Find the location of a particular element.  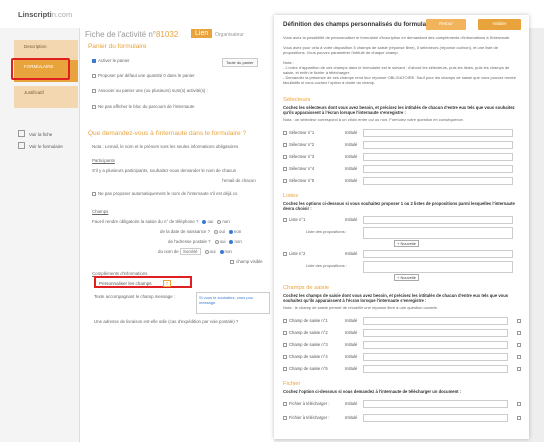

retour-button: Retour is located at coordinates (446, 24).